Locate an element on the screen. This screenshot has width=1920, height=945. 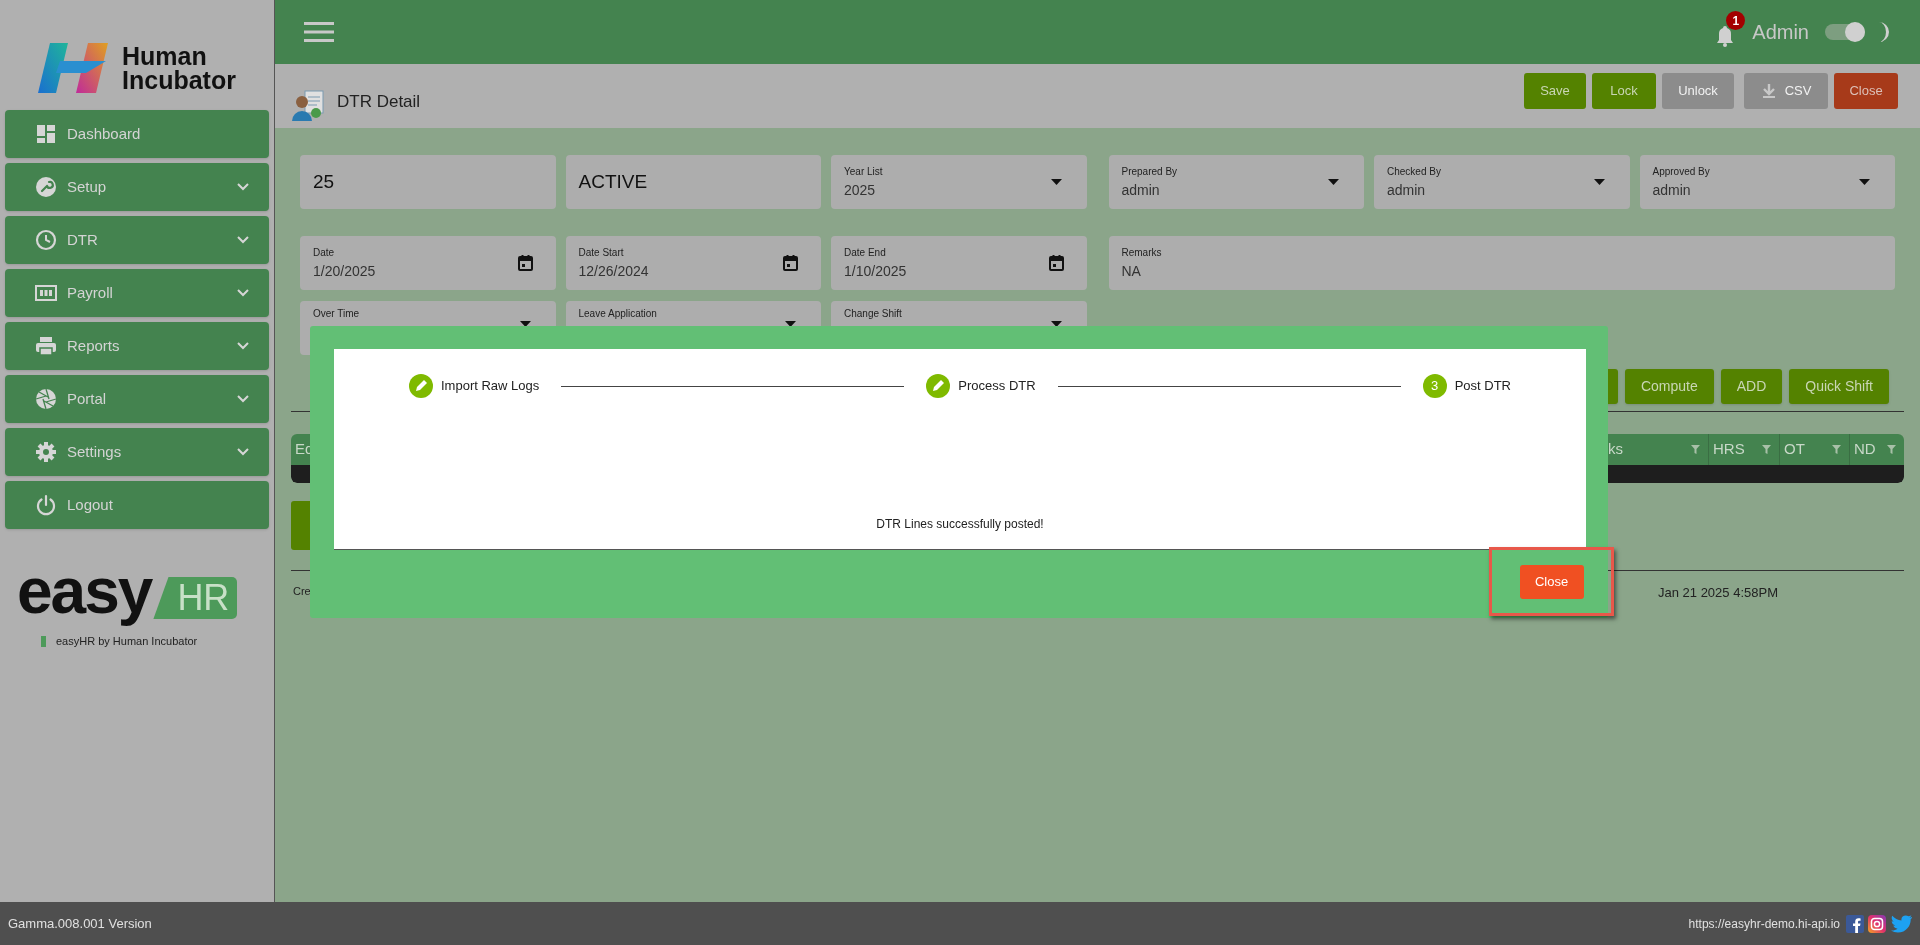
date-field: Date End 1/10/2025 is located at coordinates (959, 263).